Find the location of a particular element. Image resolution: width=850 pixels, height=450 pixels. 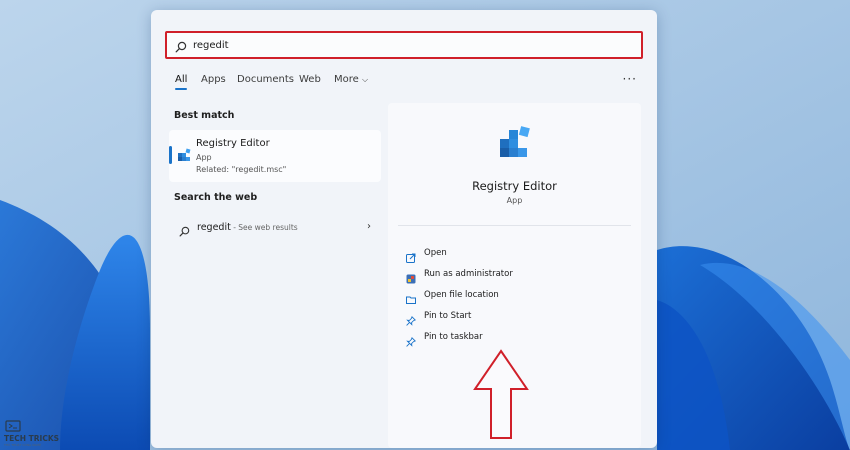

tab-more: More ⌵ is located at coordinates (351, 79).